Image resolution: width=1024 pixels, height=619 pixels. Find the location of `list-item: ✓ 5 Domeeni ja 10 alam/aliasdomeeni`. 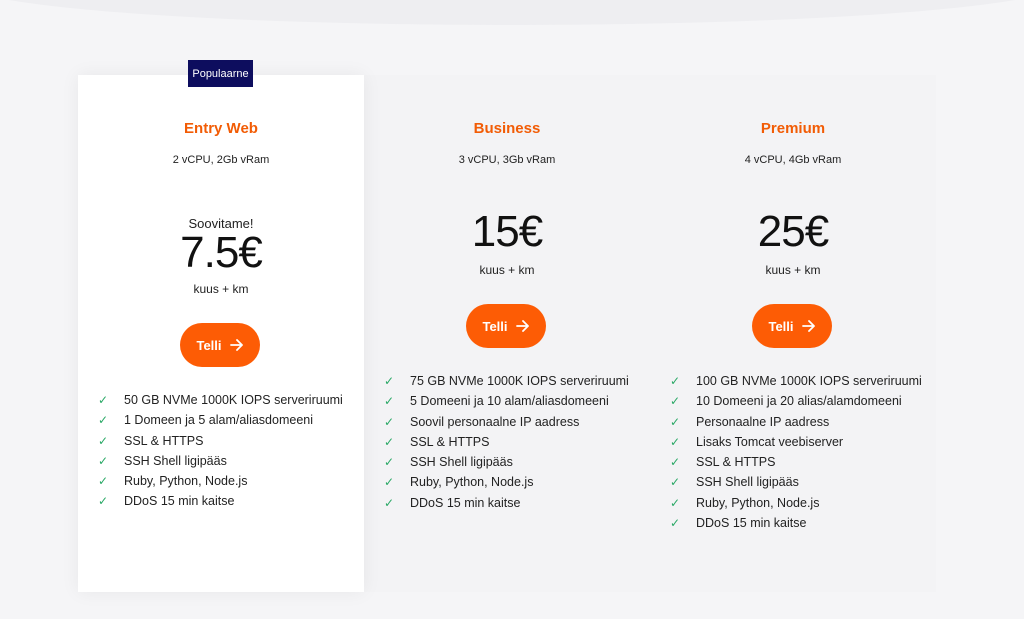

list-item: ✓ 5 Domeeni ja 10 alam/aliasdomeeni is located at coordinates (512, 401).